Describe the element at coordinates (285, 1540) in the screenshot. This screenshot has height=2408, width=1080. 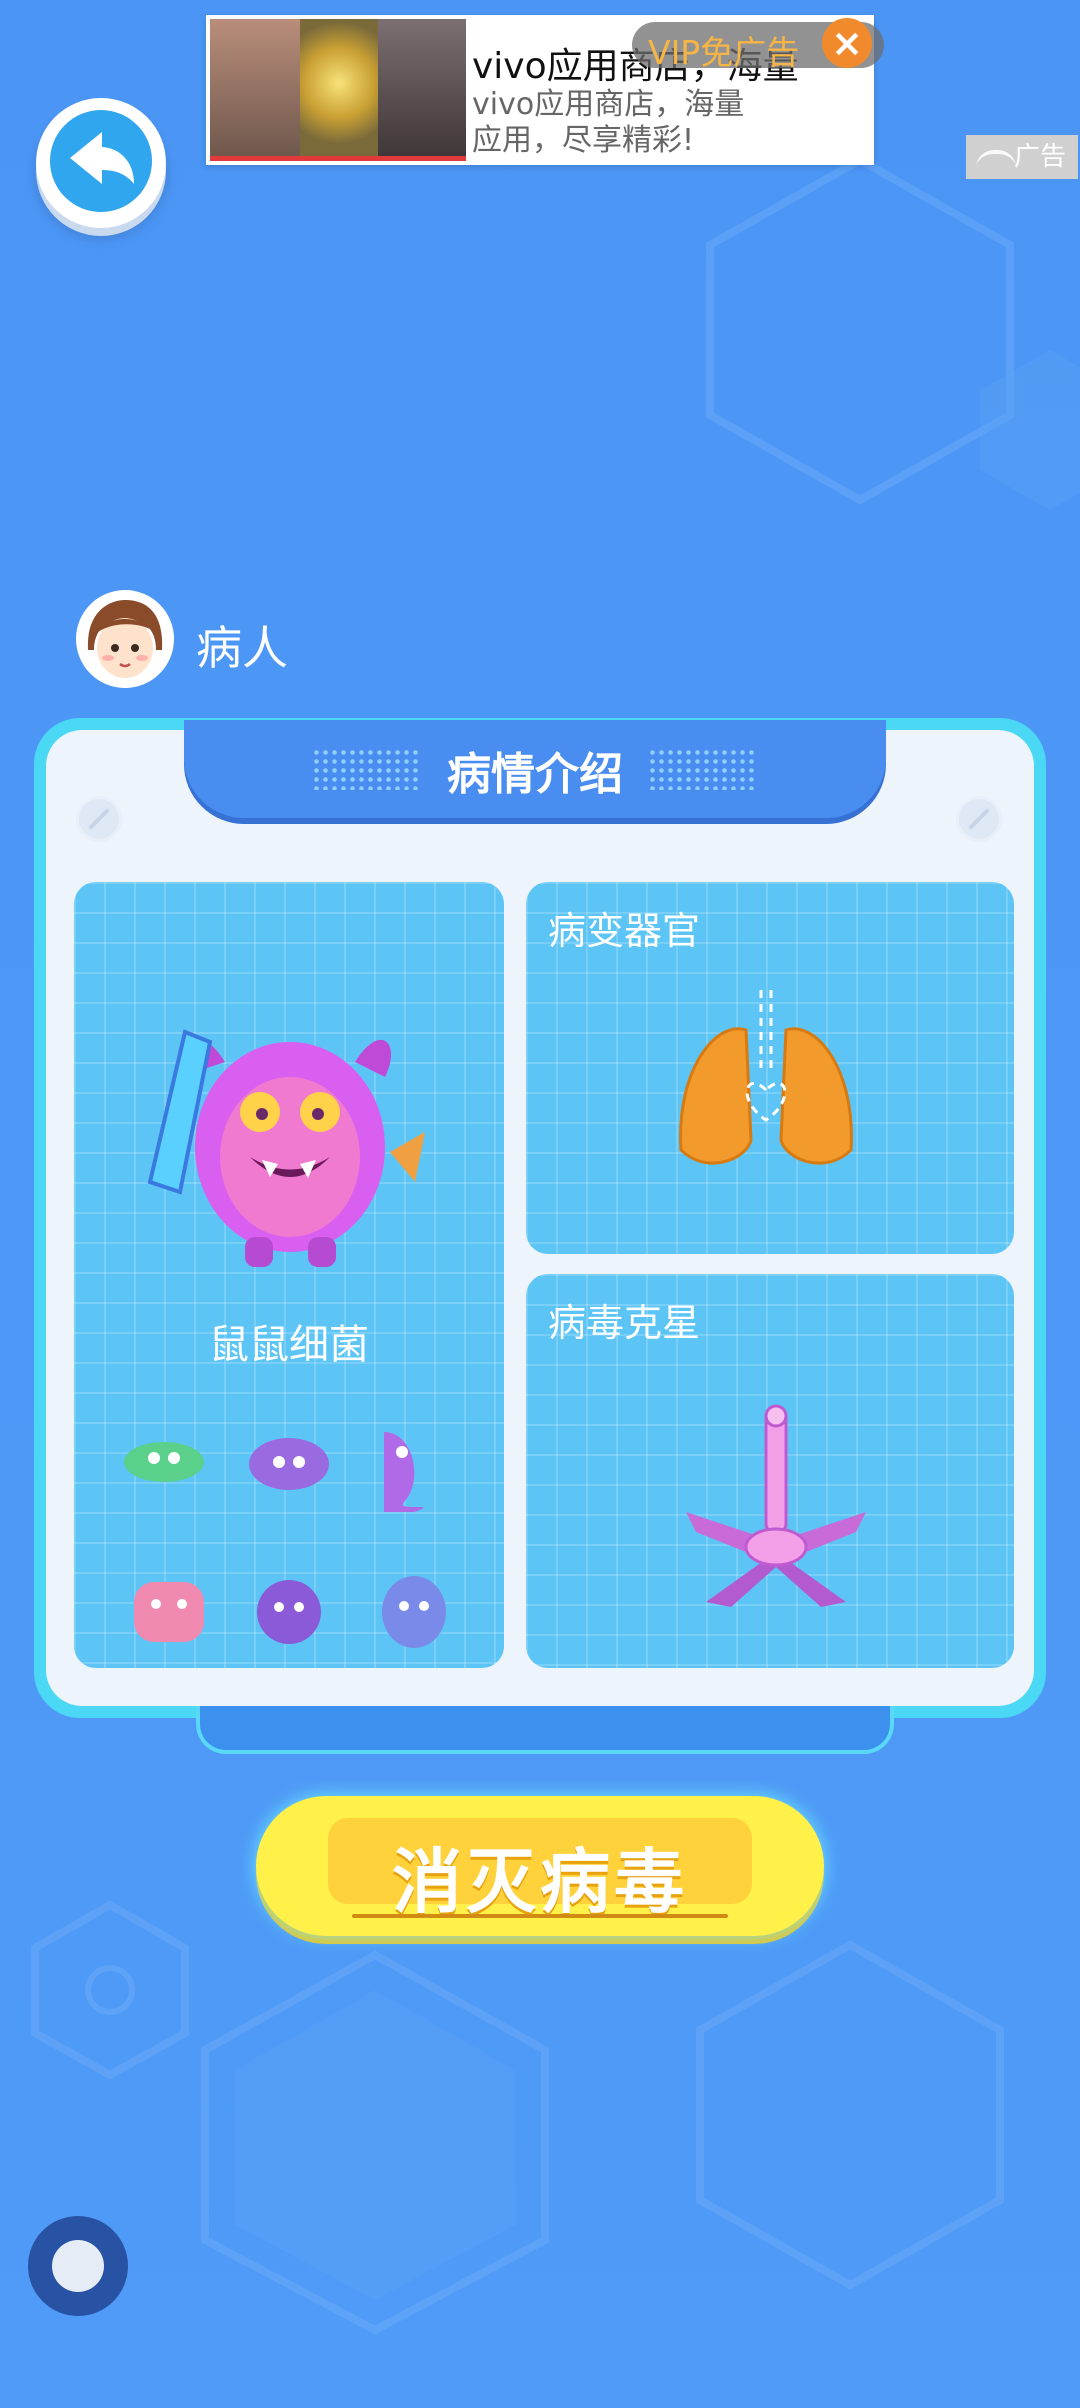
I see `germ-variants` at that location.